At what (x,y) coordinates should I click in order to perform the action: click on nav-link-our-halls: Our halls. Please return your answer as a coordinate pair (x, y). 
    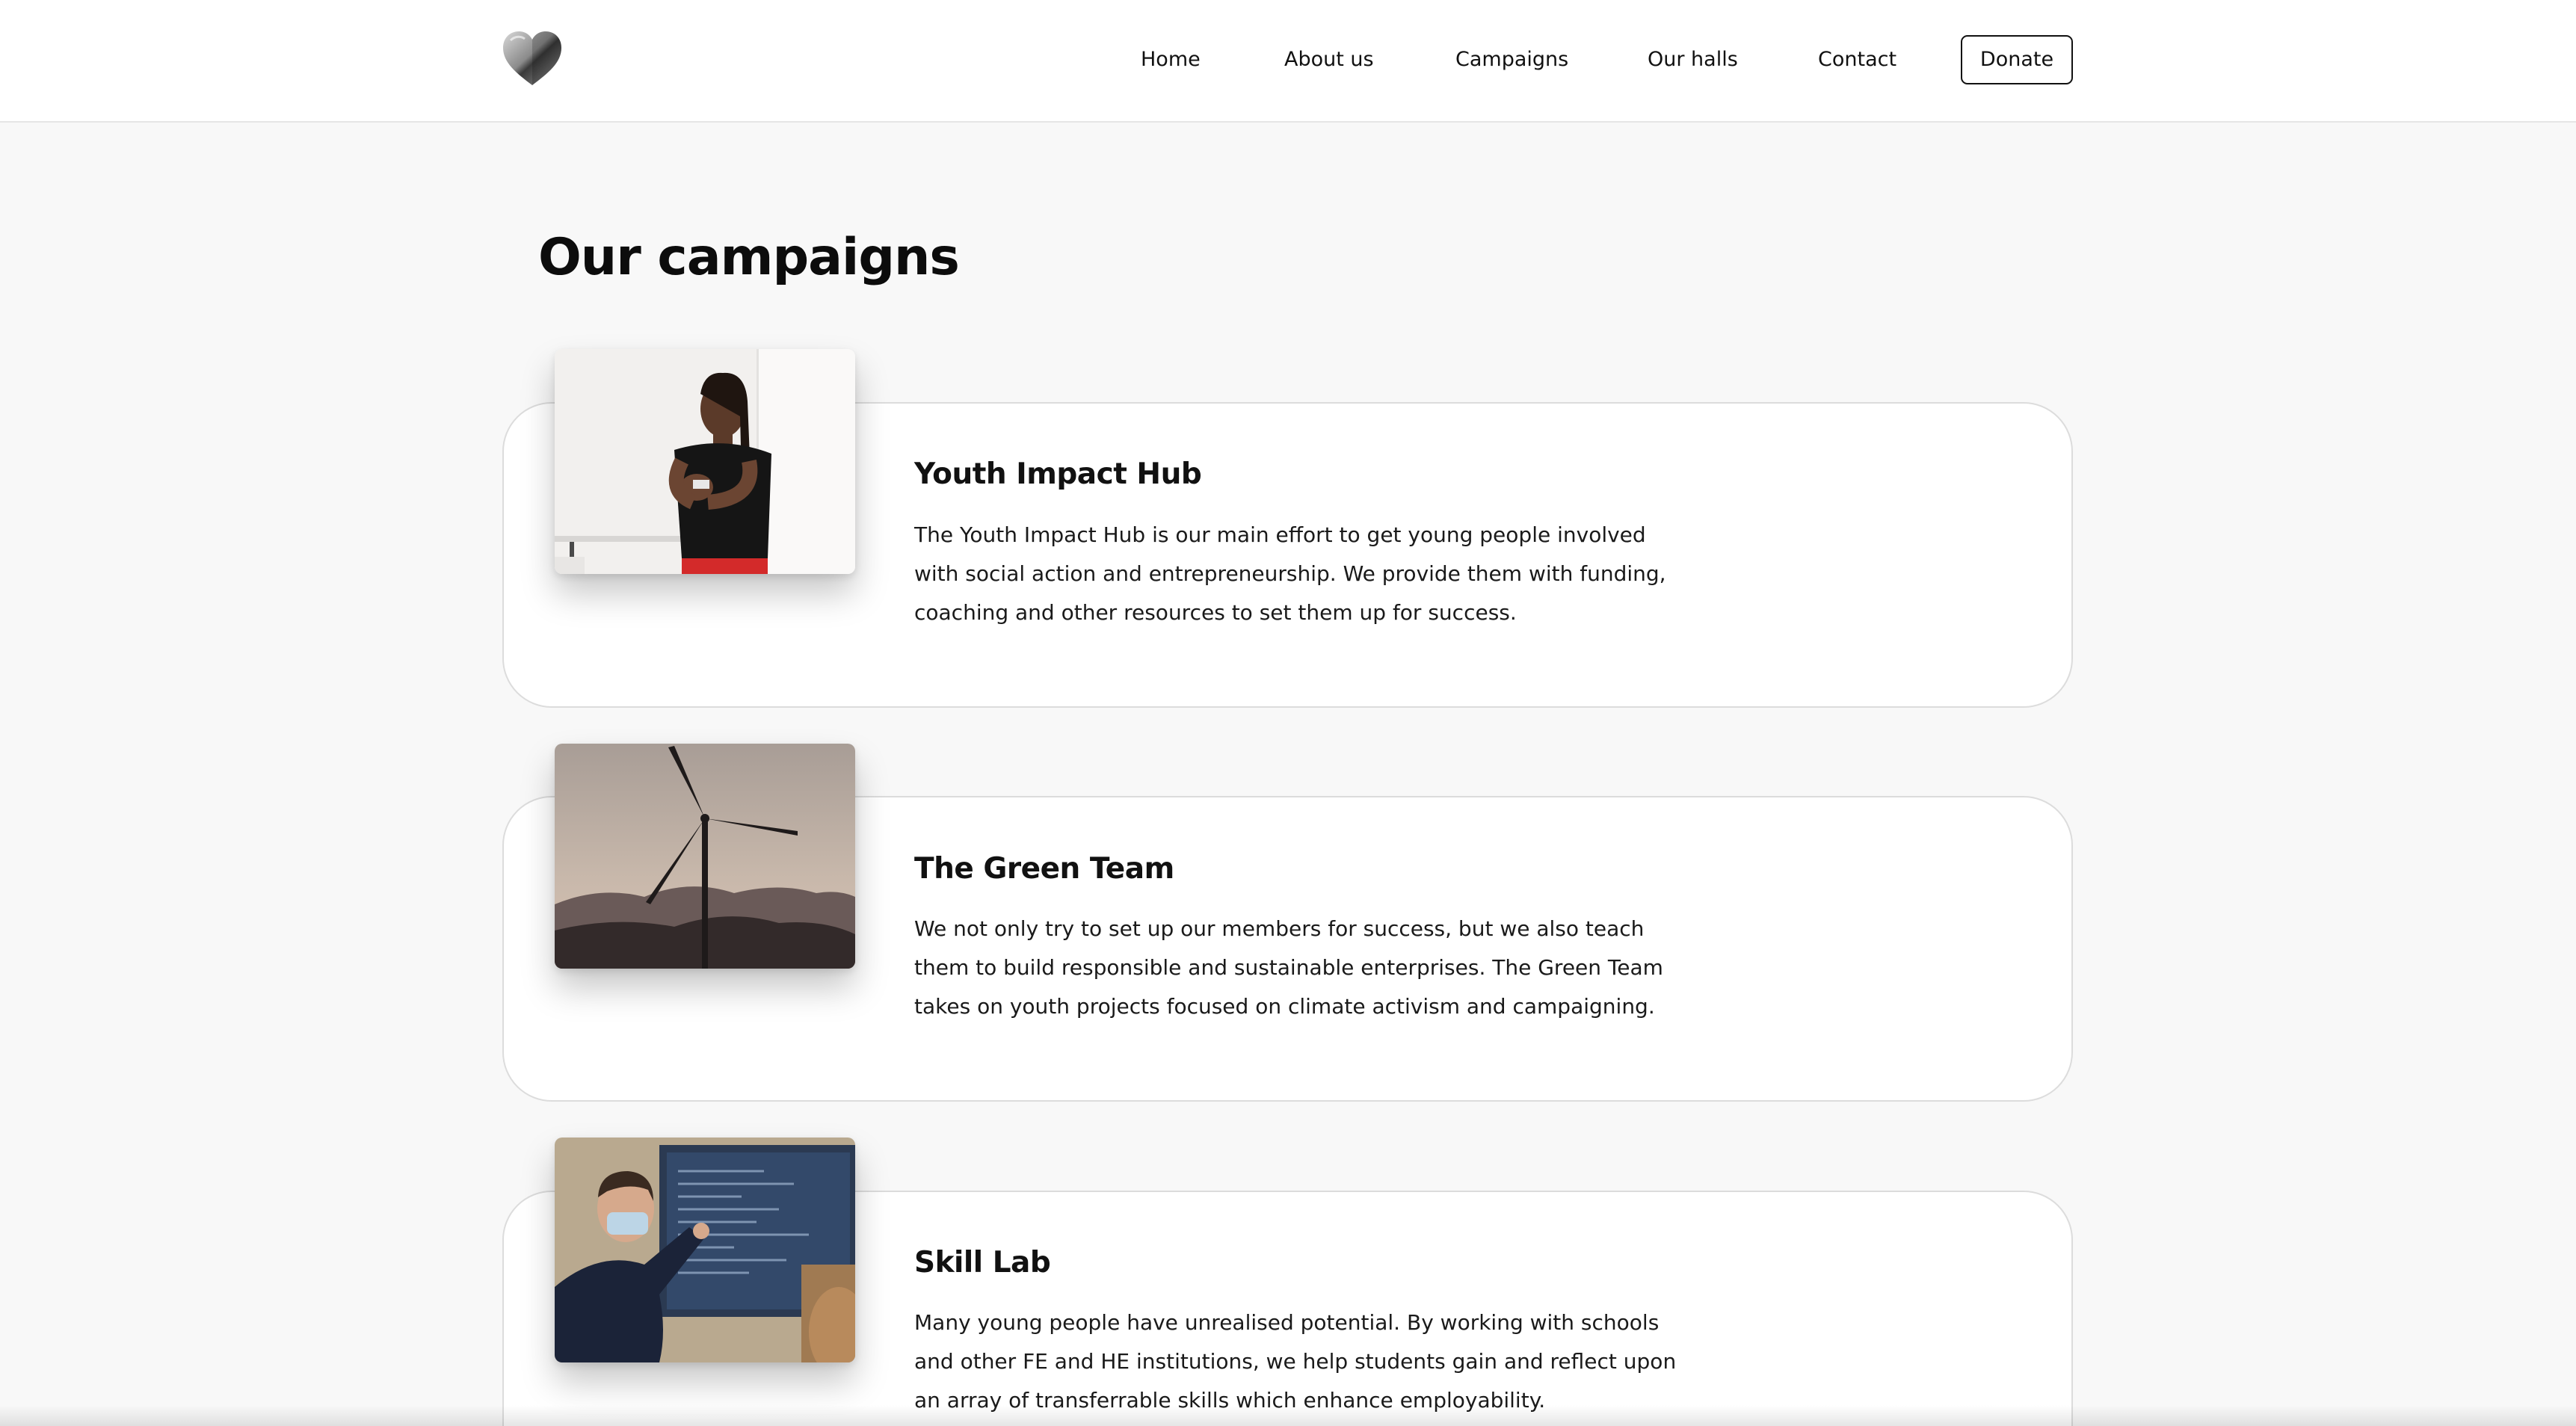
    Looking at the image, I should click on (1693, 60).